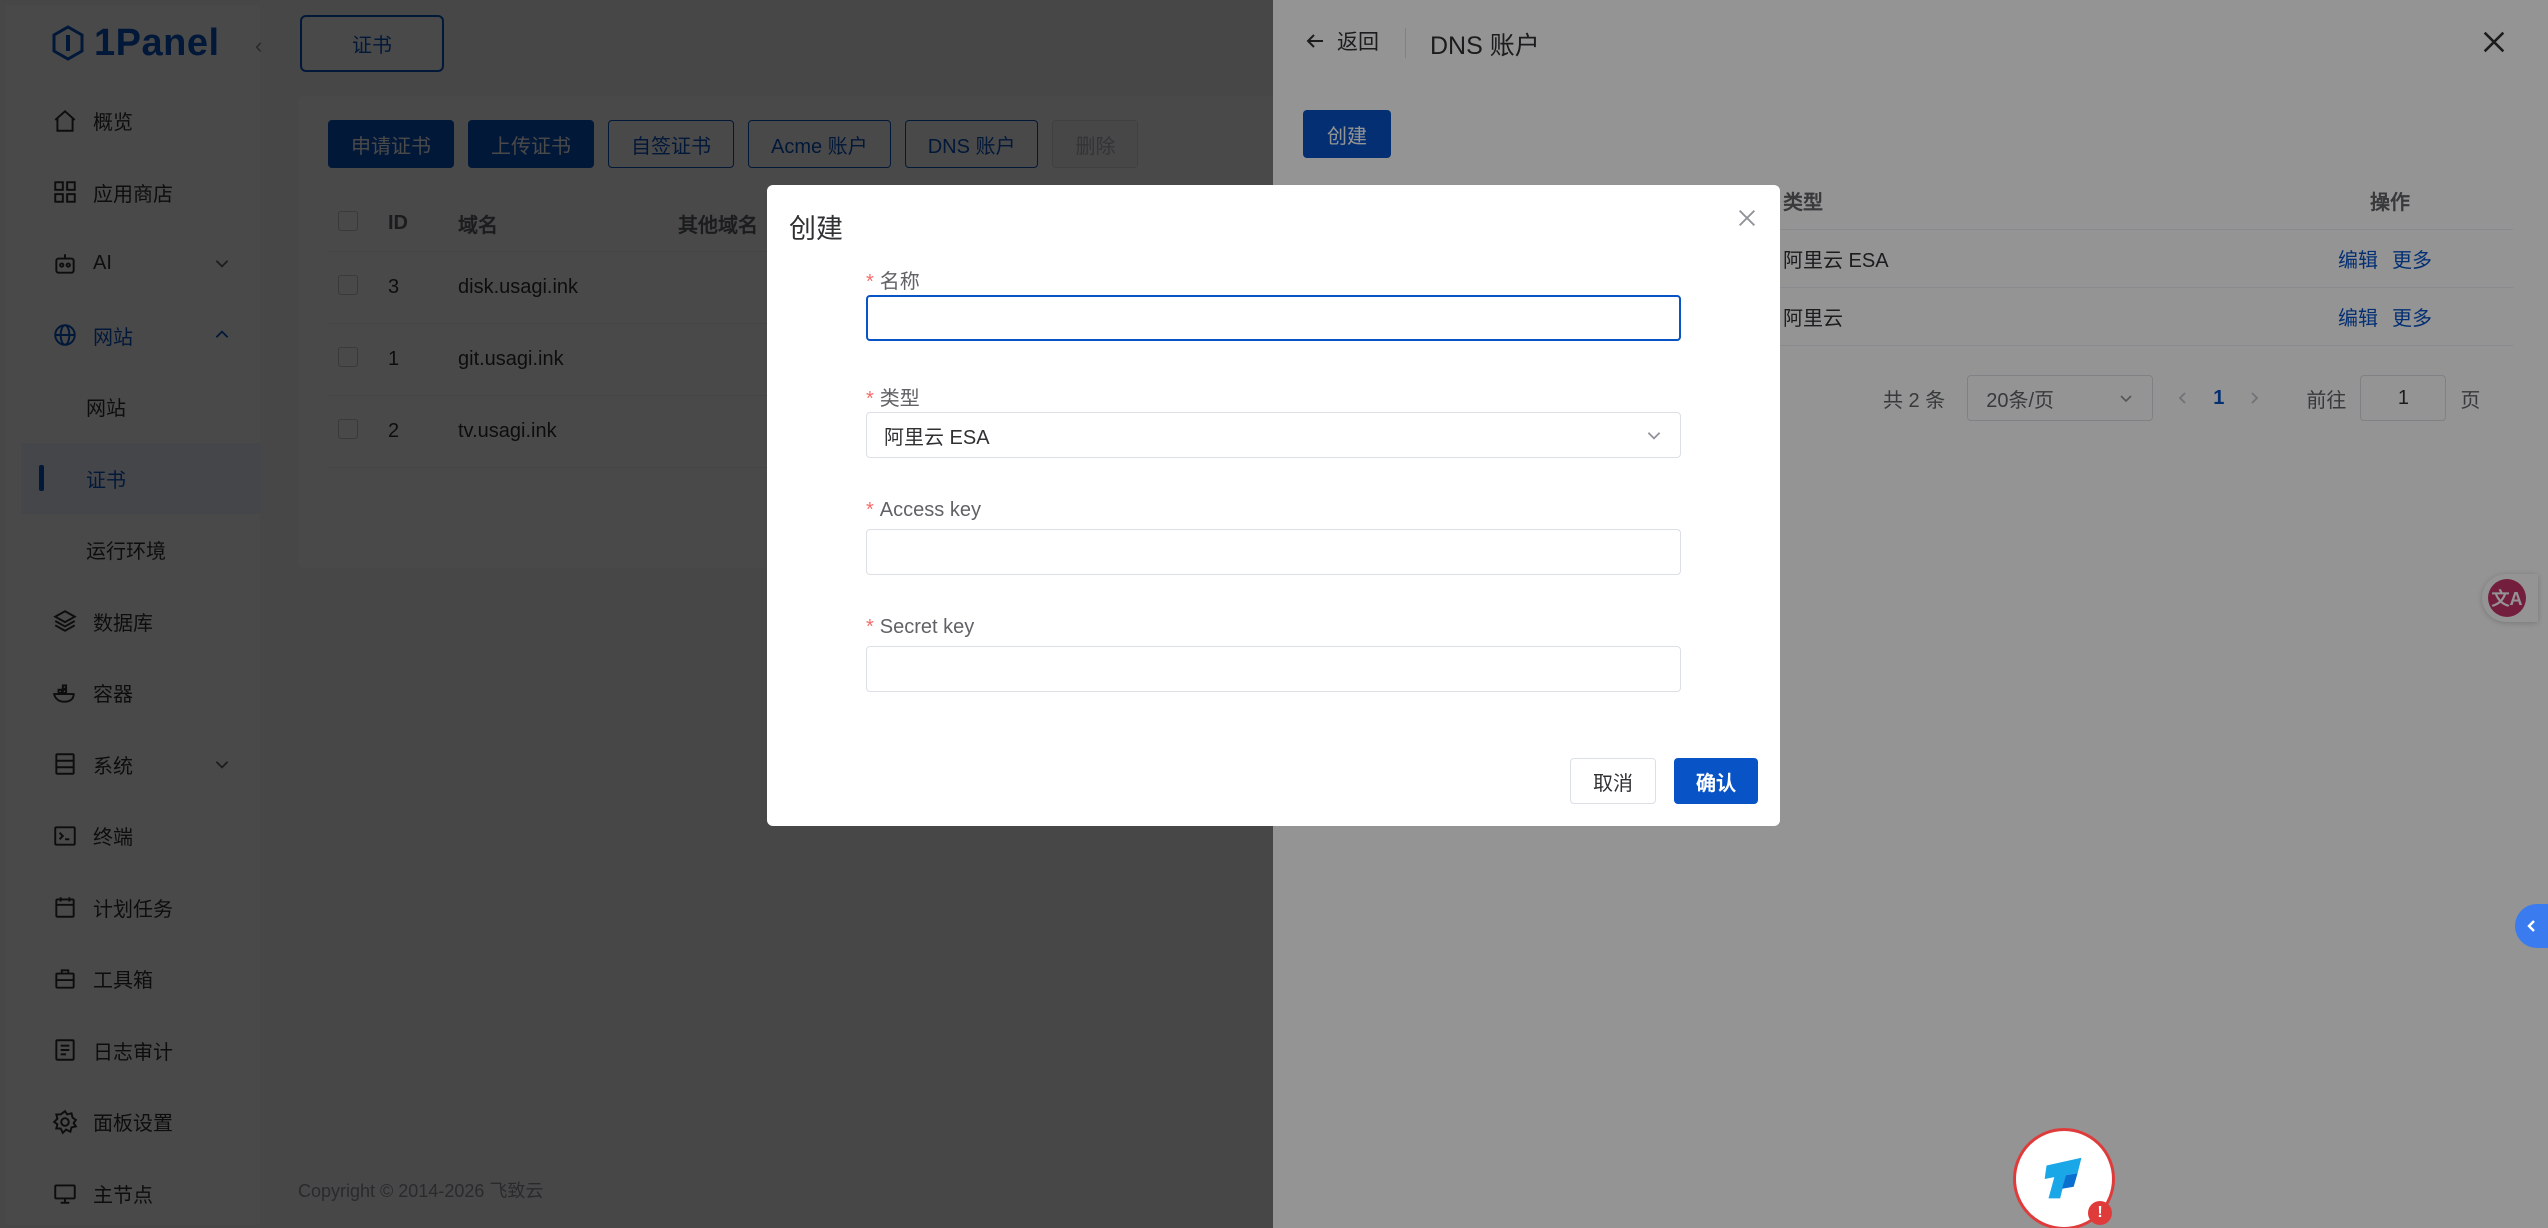  Describe the element at coordinates (927, 627) in the screenshot. I see `secret-key-label: Secret key` at that location.